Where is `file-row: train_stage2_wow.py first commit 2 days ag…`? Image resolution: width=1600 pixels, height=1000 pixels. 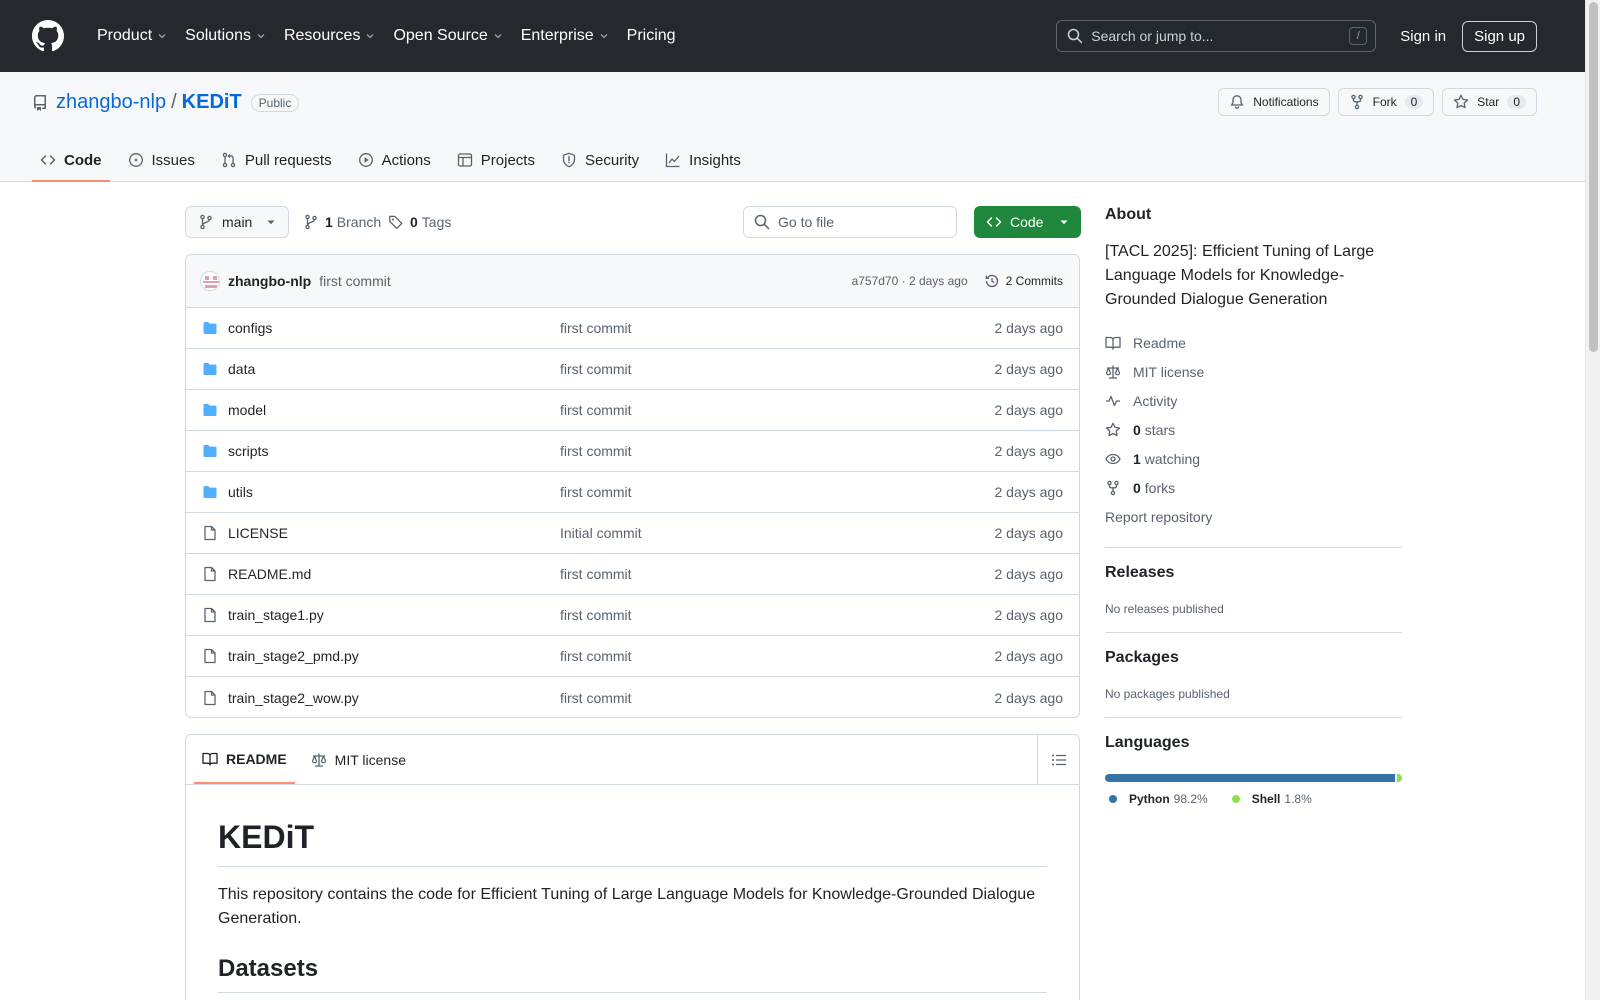 file-row: train_stage2_wow.py first commit 2 days ag… is located at coordinates (632, 697).